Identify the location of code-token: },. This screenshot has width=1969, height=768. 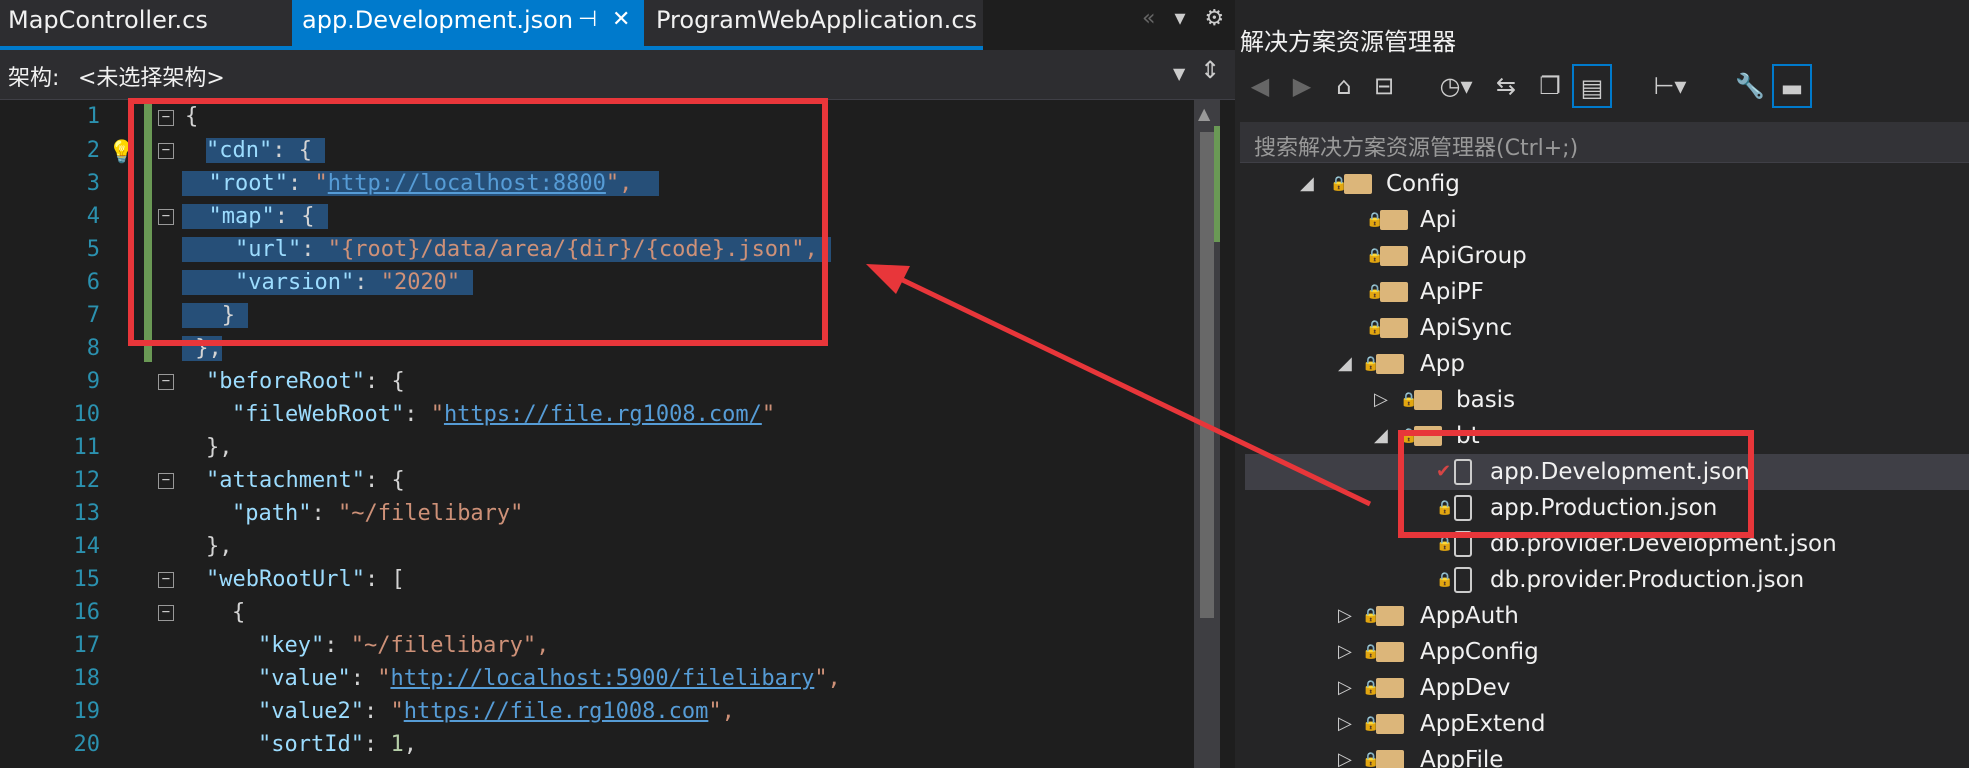
(219, 447).